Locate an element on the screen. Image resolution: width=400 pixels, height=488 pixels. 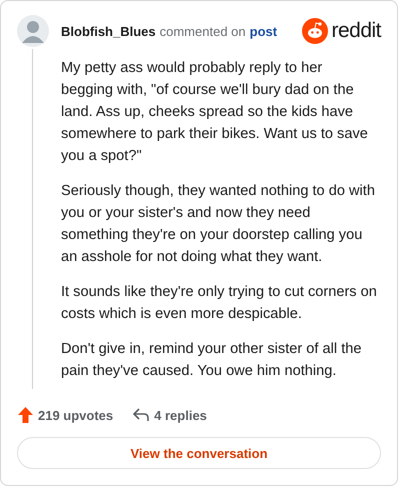
comment-paragraph: It sounds like they're only trying to cut corners on costs which is even more despicable. is located at coordinates (219, 303).